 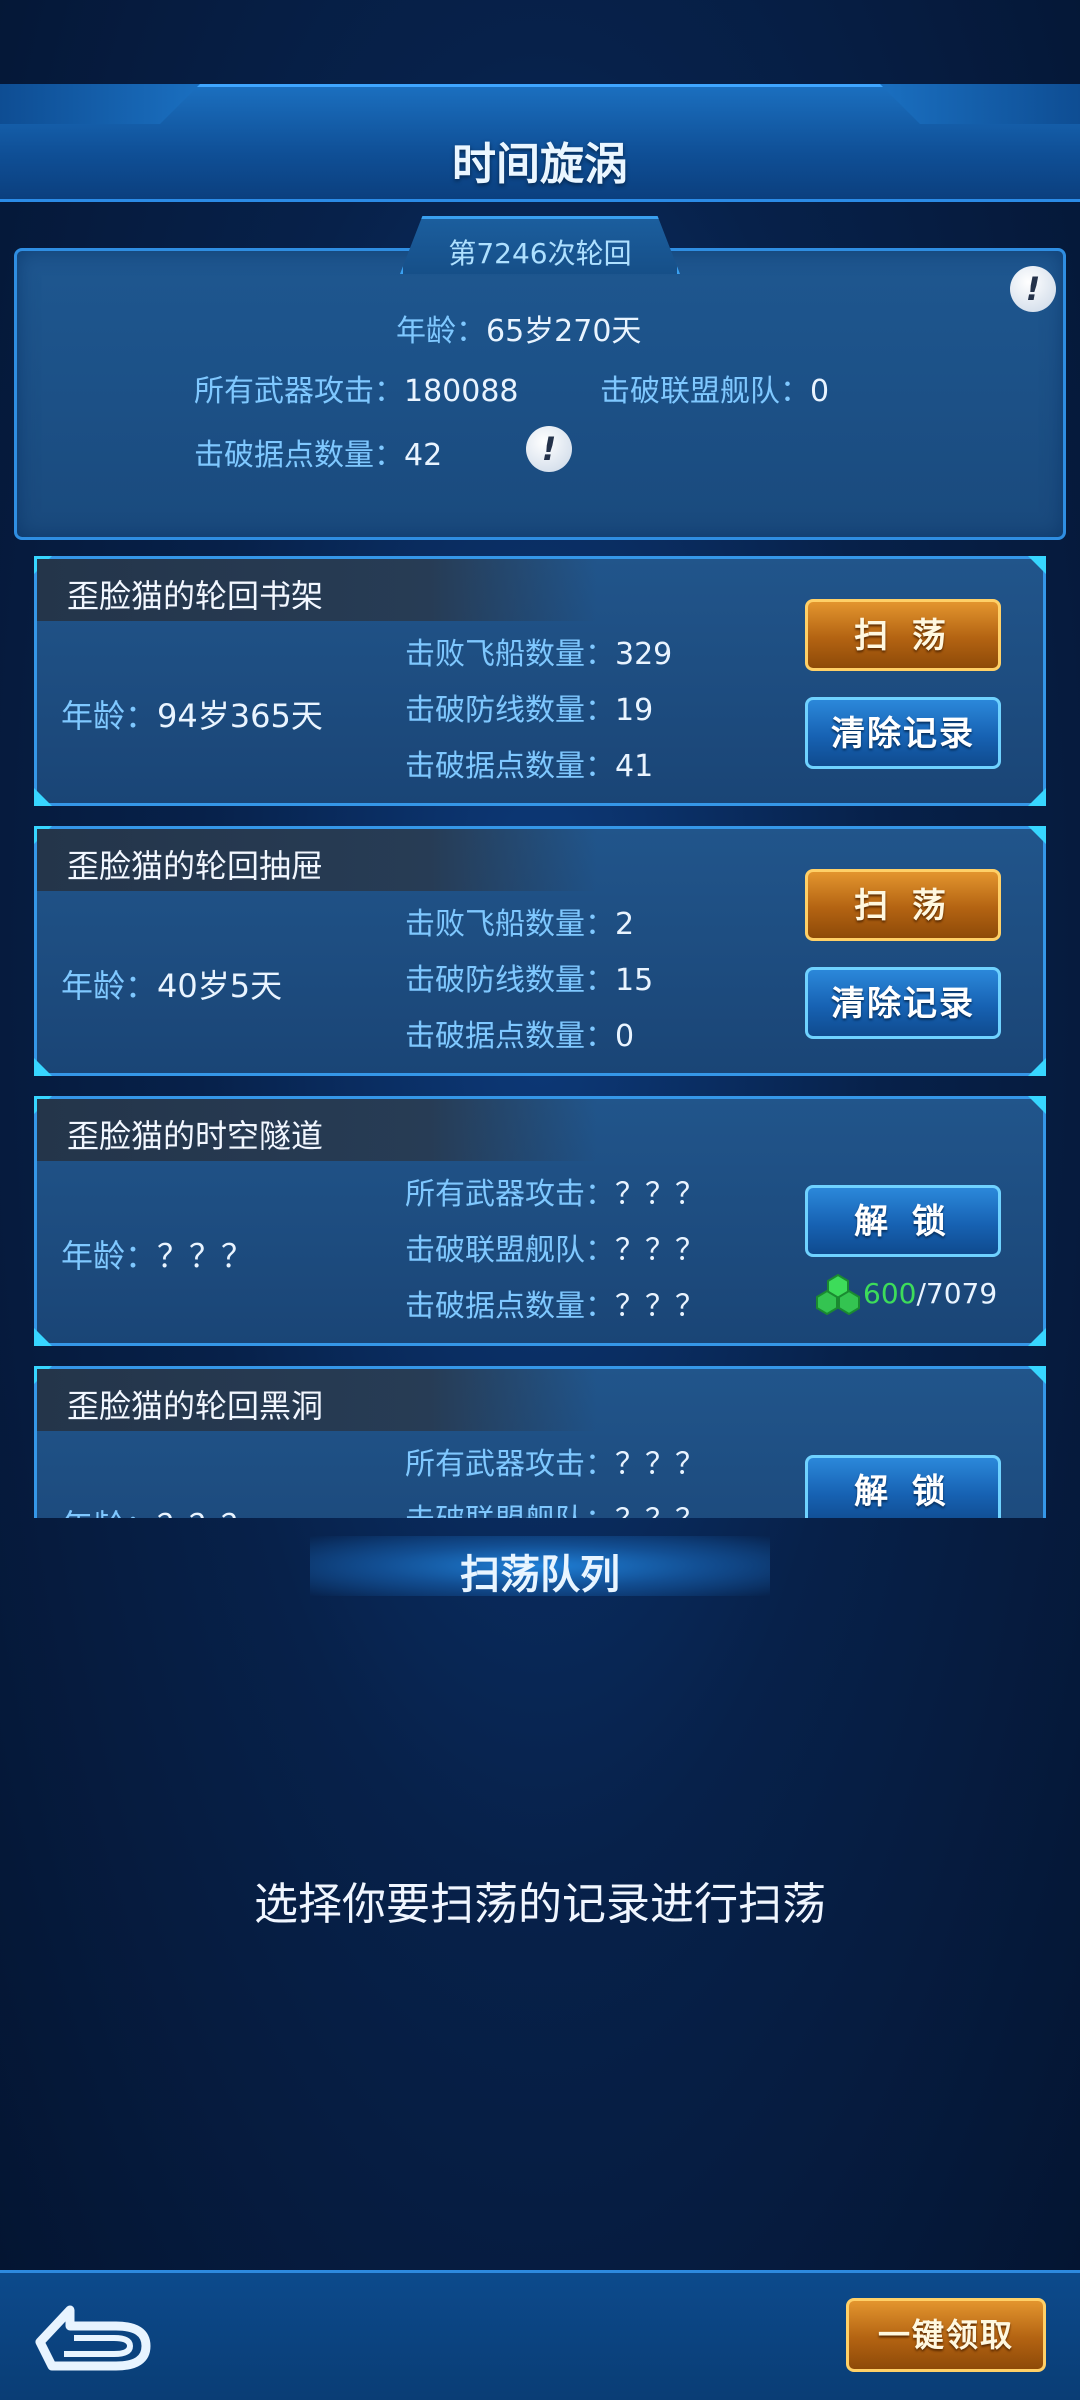 I want to click on stat-row: 击败飞船数量：329, so click(x=538, y=655).